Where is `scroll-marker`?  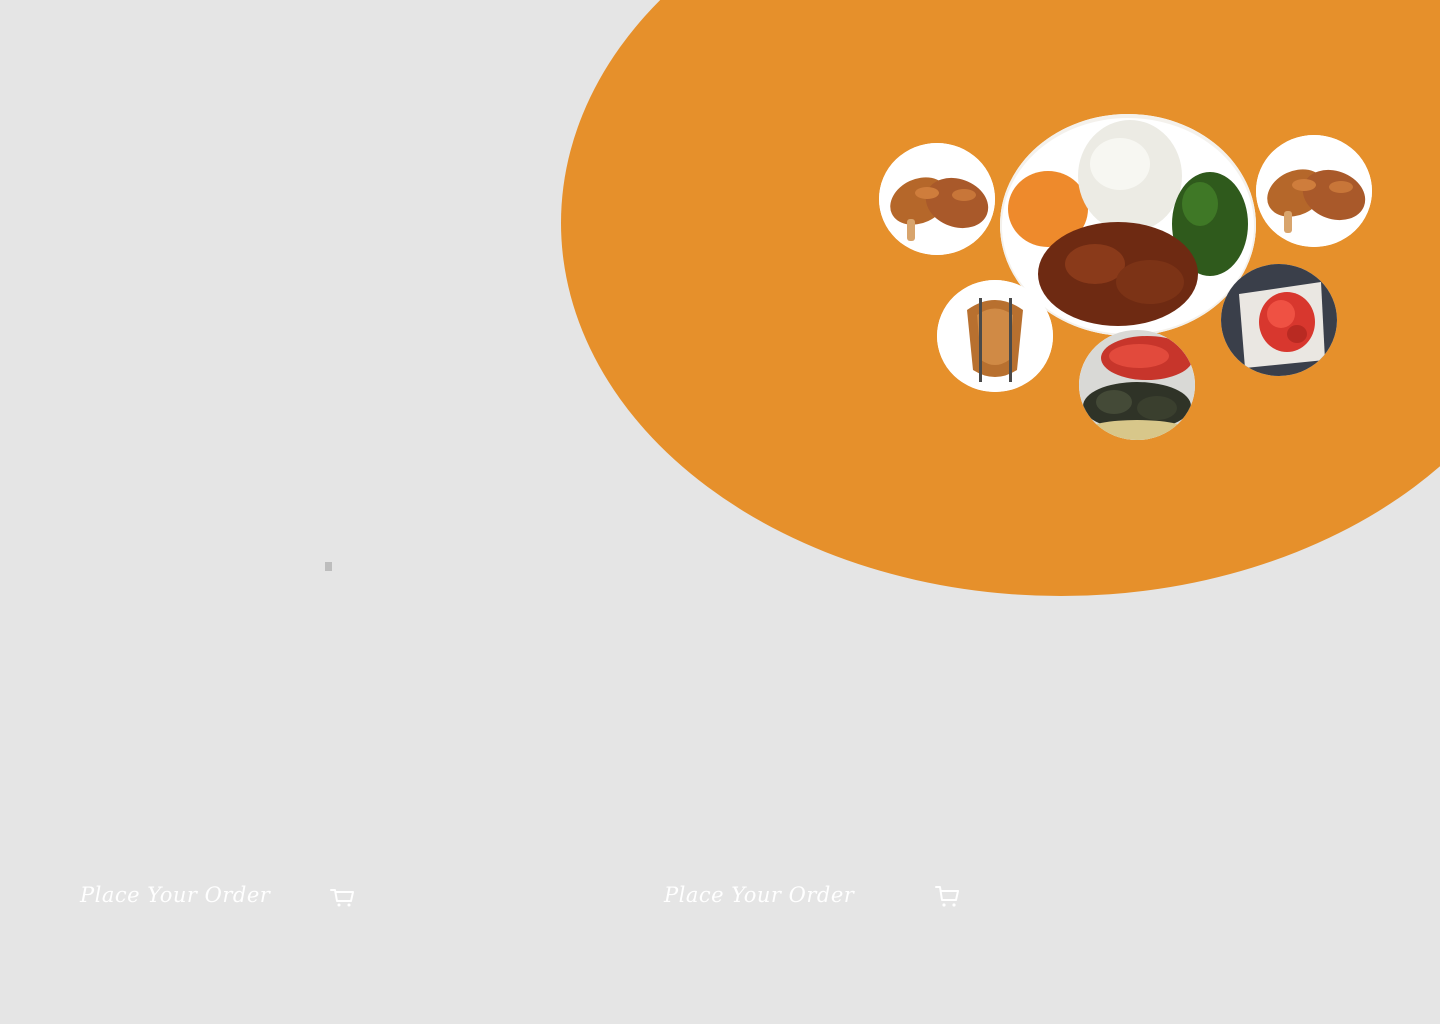 scroll-marker is located at coordinates (328, 566).